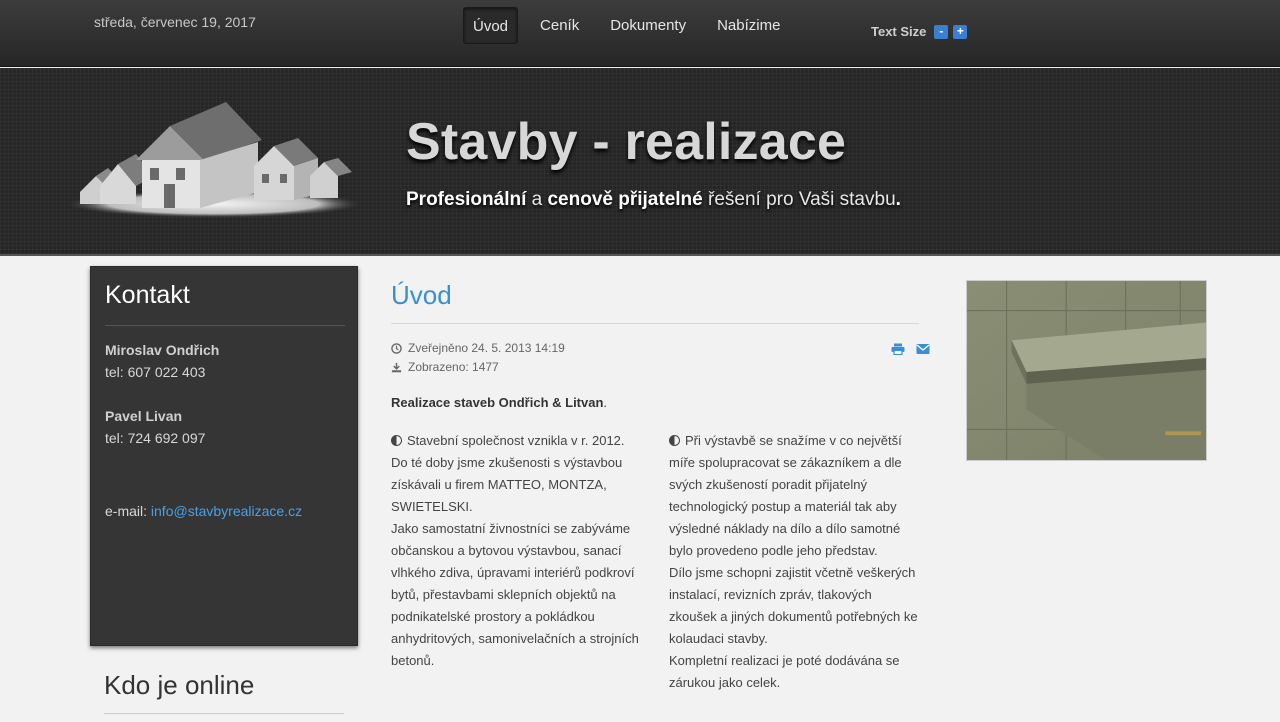 This screenshot has height=722, width=1280. I want to click on download-icon, so click(396, 367).